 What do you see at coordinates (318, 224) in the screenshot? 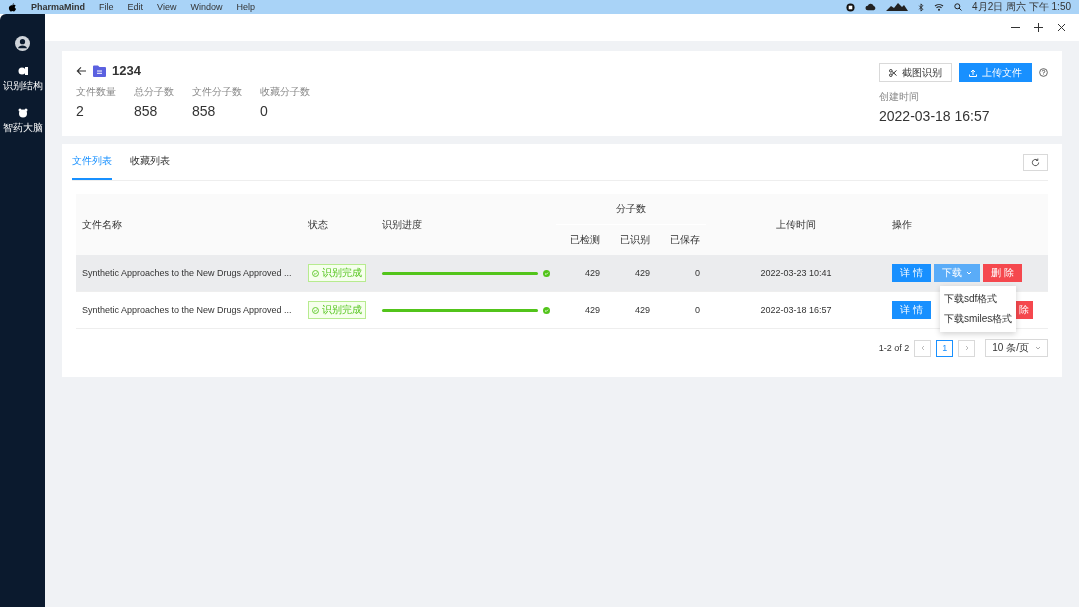
I see `column-header: 状态` at bounding box center [318, 224].